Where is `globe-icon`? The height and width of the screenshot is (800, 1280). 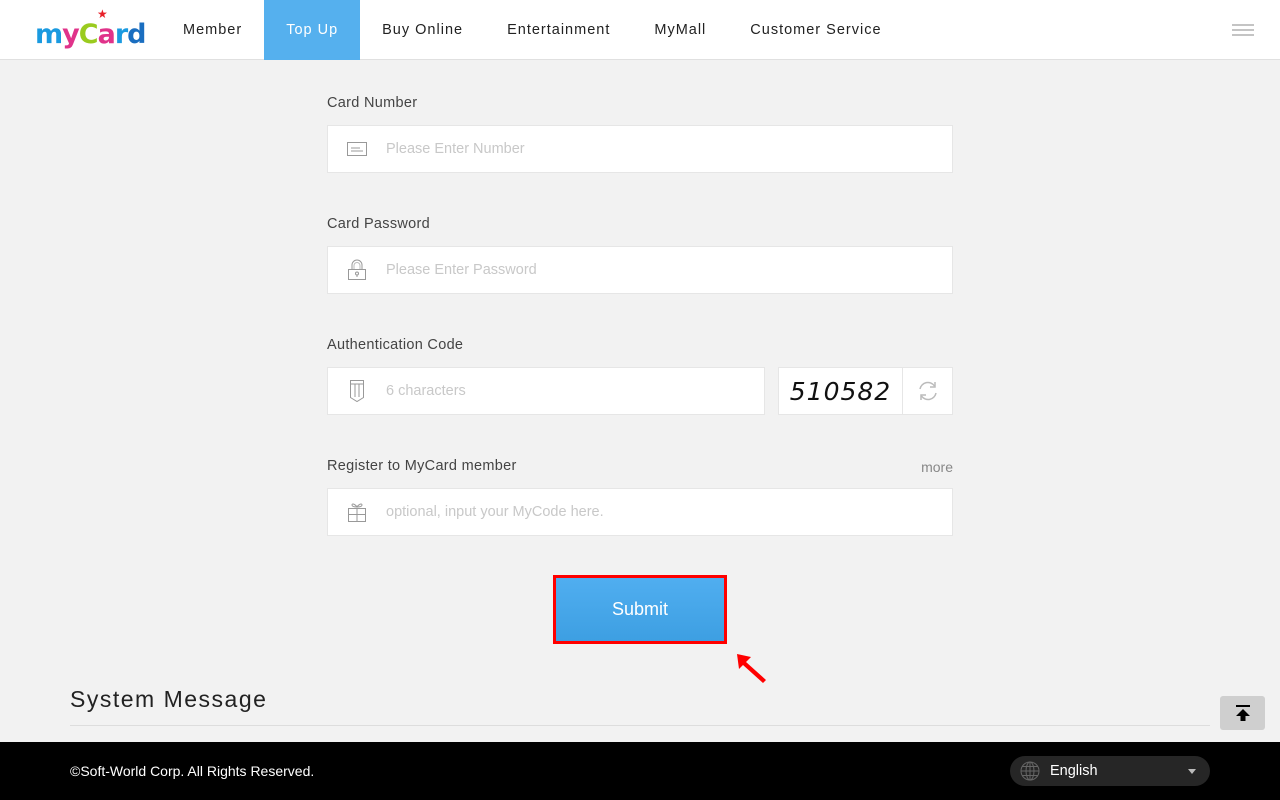
globe-icon is located at coordinates (1030, 771).